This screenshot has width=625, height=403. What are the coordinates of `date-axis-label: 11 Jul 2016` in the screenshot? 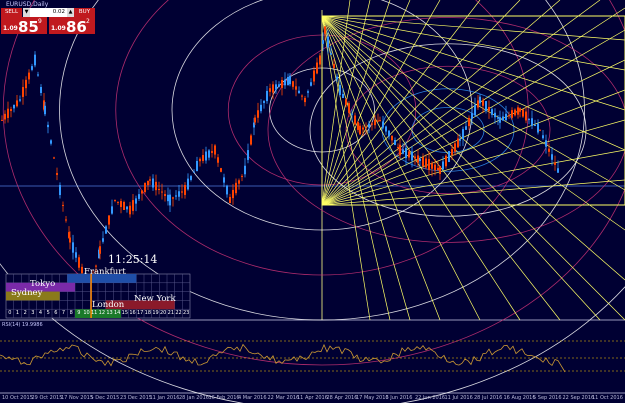 It's located at (458, 398).